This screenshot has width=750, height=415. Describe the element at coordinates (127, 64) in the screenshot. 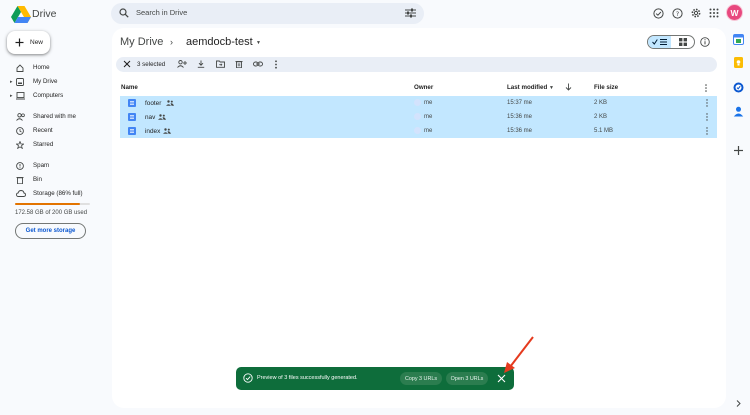

I see `clear-selection-icon` at that location.